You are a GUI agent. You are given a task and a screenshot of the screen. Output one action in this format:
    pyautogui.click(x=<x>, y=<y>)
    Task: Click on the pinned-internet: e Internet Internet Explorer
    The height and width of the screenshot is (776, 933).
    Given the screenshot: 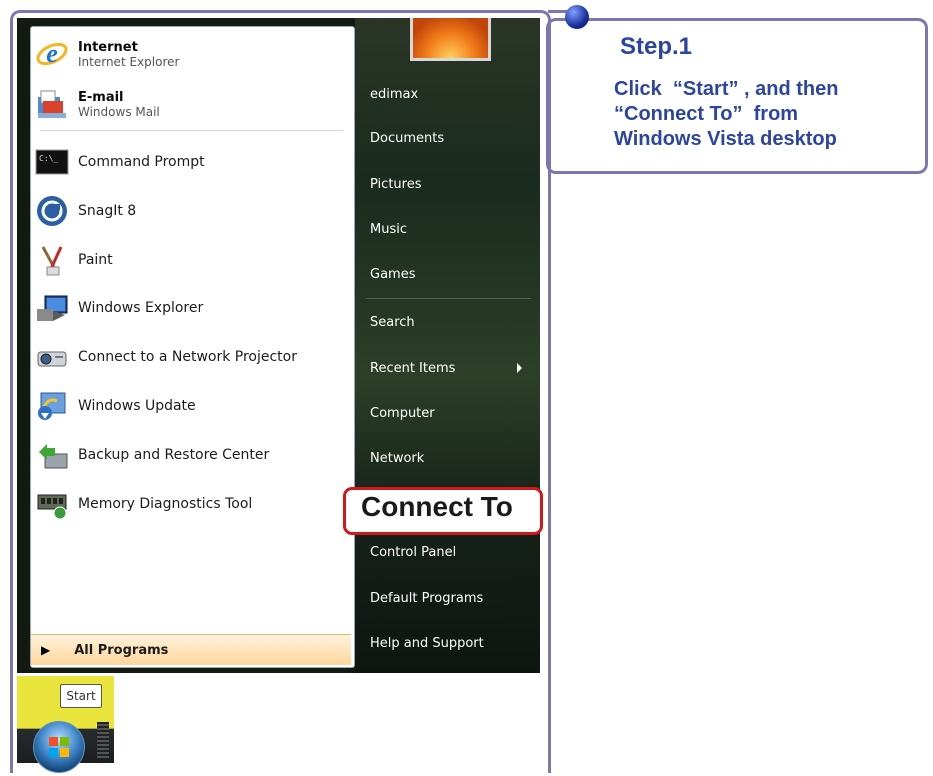 What is the action you would take?
    pyautogui.click(x=106, y=54)
    